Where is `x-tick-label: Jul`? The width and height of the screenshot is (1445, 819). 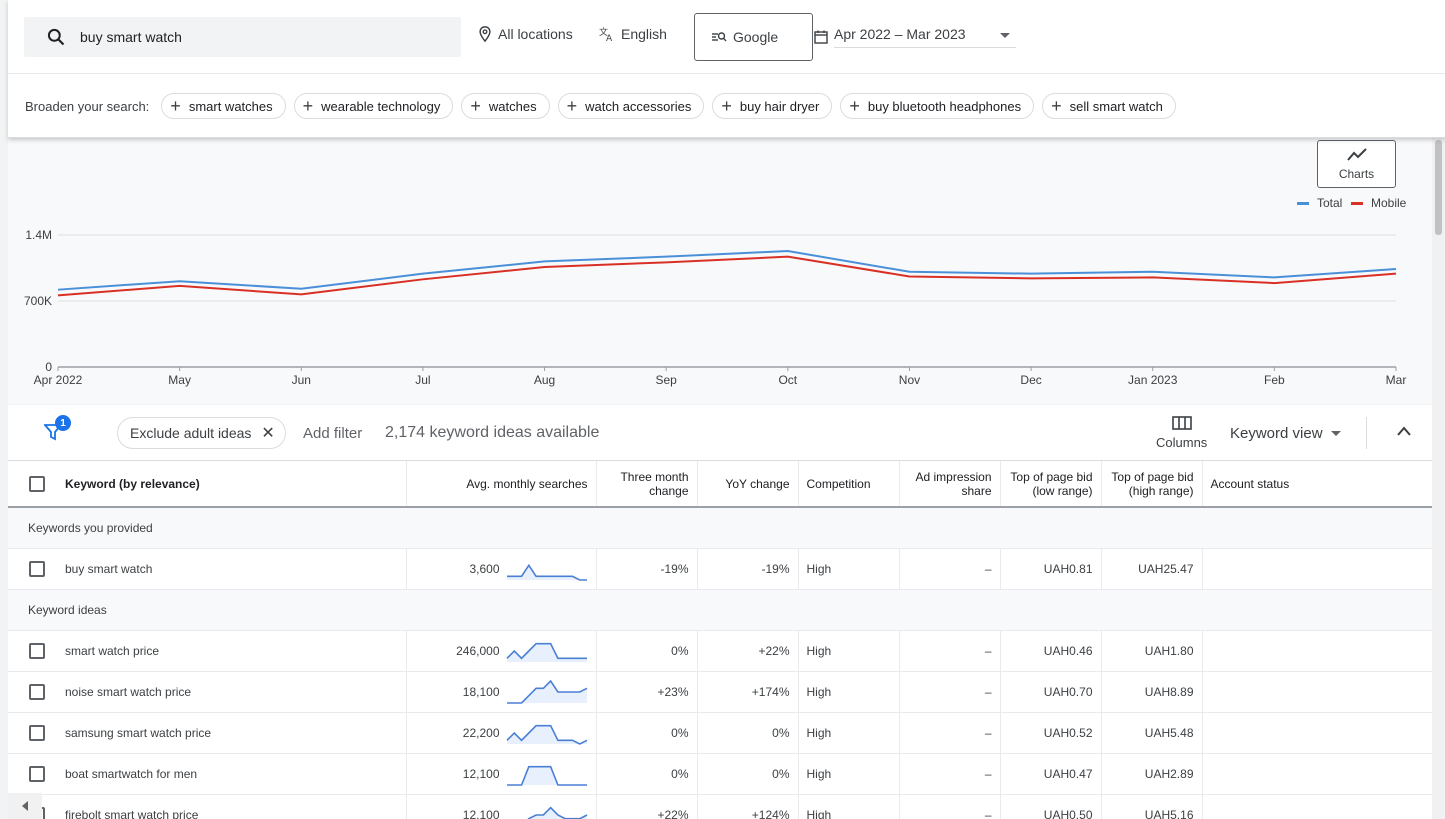 x-tick-label: Jul is located at coordinates (422, 380).